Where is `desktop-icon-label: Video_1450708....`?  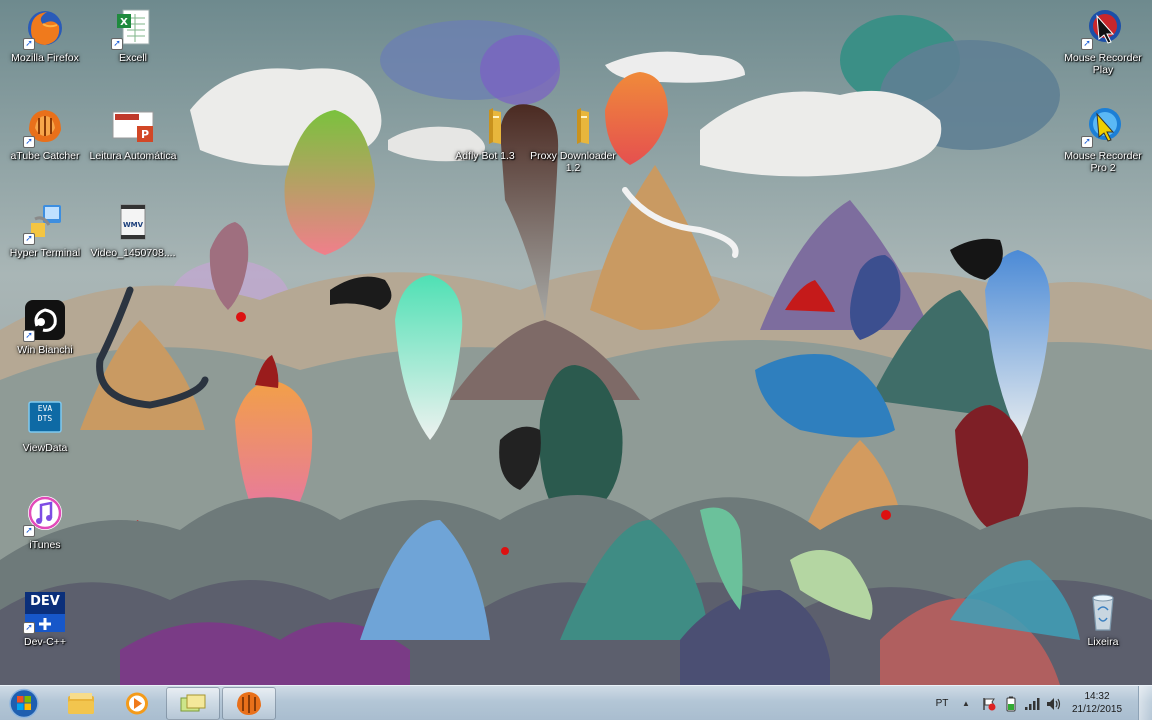 desktop-icon-label: Video_1450708.... is located at coordinates (133, 253).